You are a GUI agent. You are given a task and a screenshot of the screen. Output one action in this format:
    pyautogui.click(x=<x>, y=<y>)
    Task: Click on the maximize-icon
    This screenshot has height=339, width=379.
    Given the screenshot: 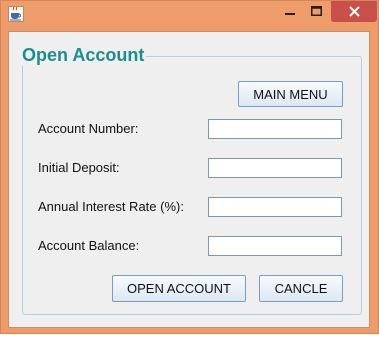 What is the action you would take?
    pyautogui.click(x=316, y=11)
    